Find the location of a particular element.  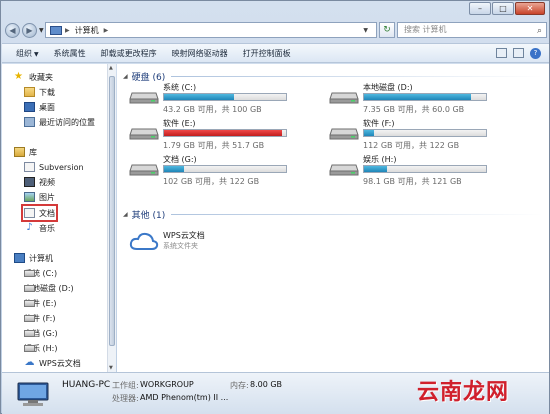

map-network-drive-button: 映射网络驱动器 is located at coordinates (200, 53).